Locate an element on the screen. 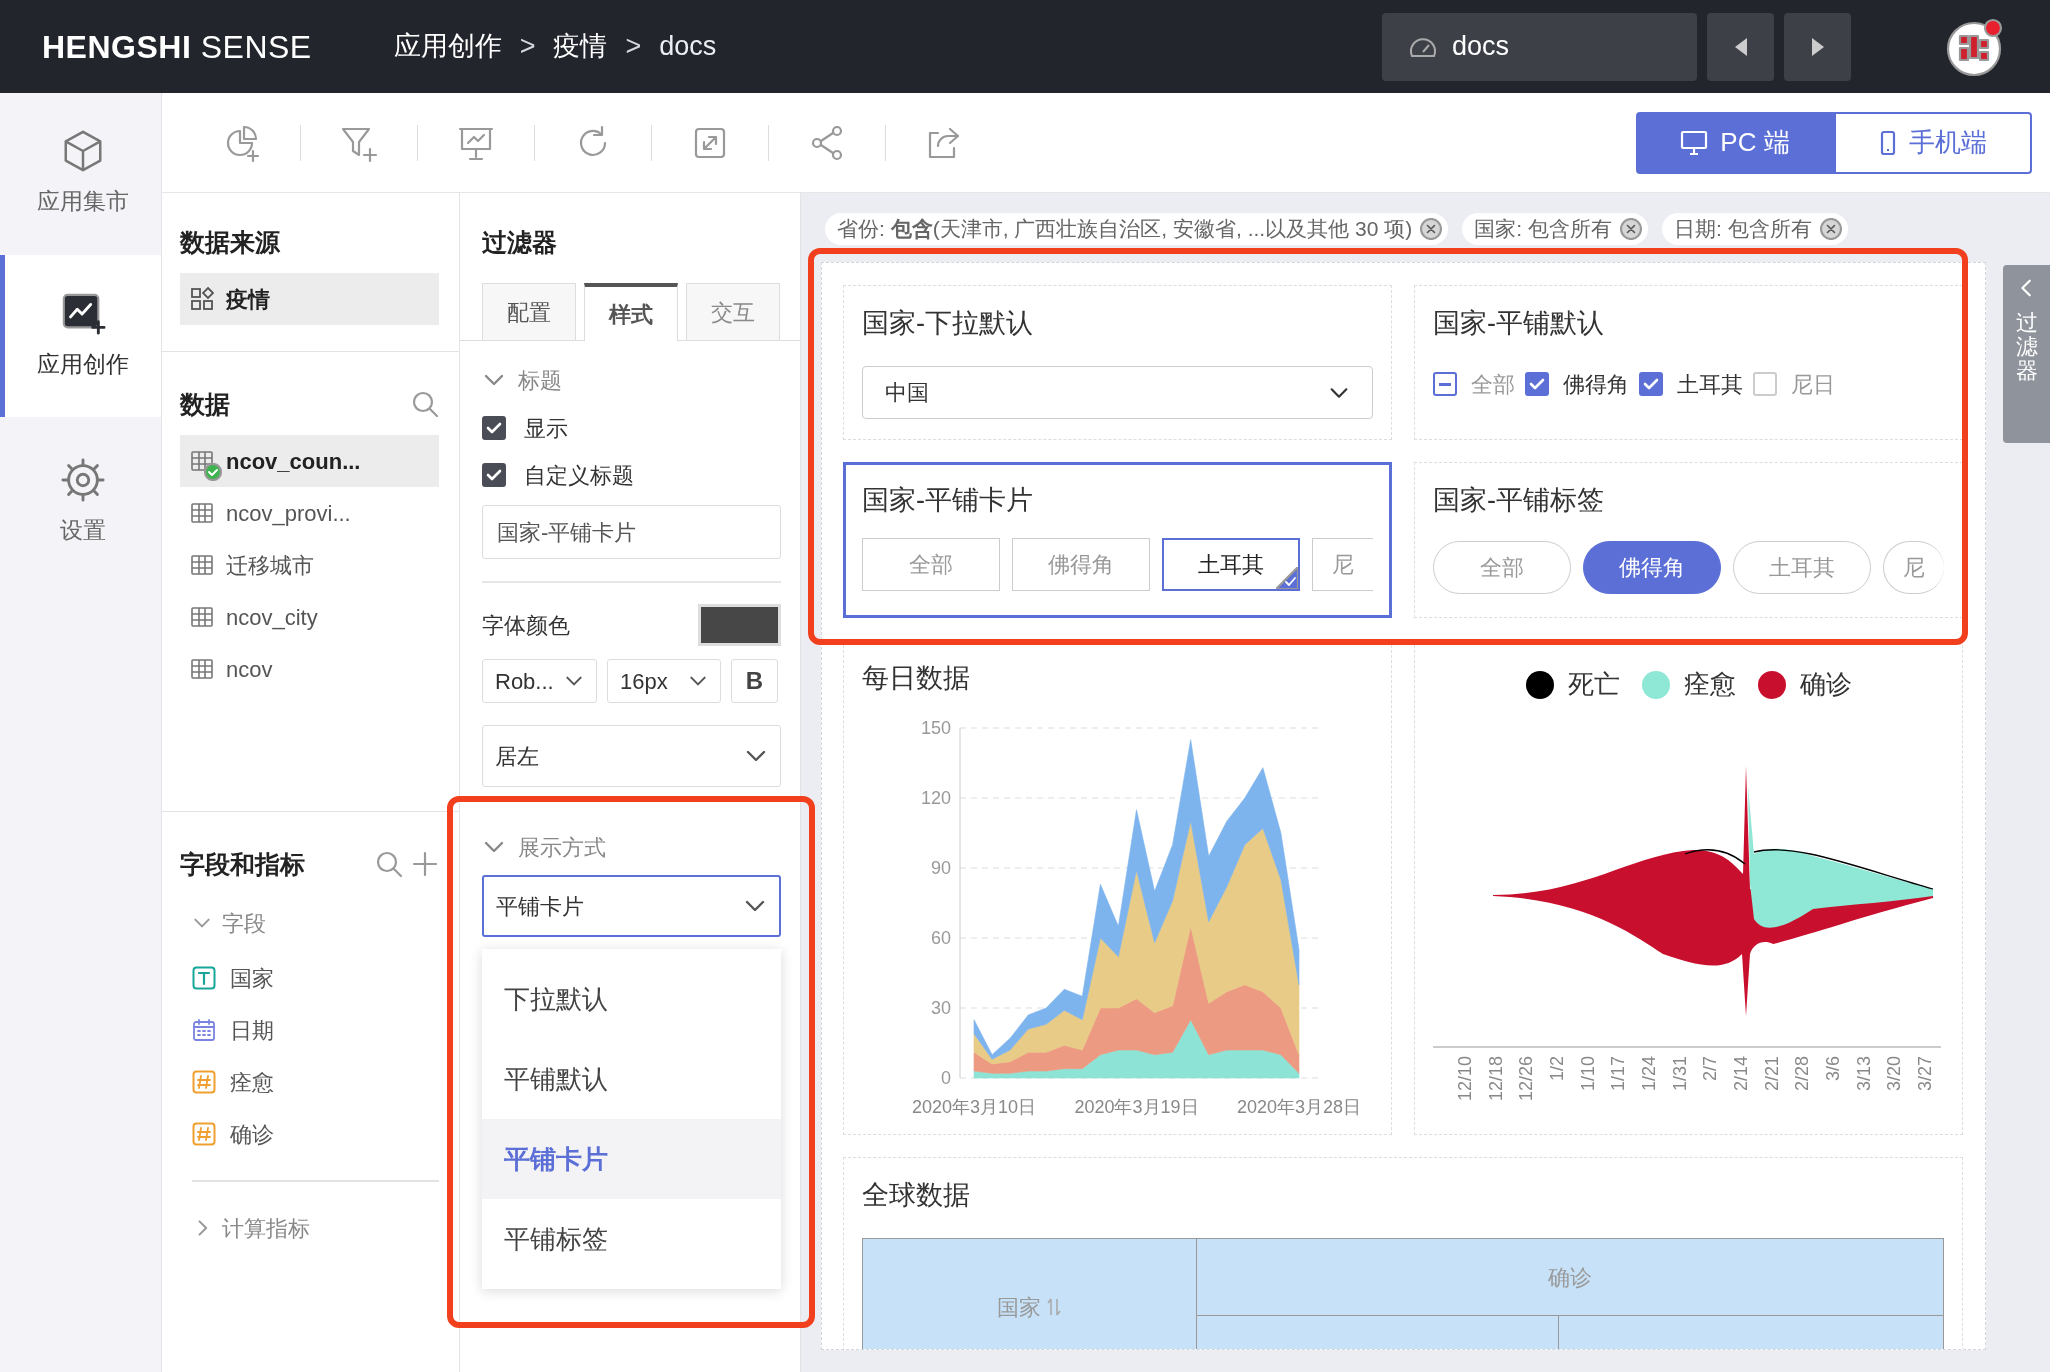 This screenshot has height=1372, width=2050. filter-widget: 国家-平铺卡片 全部 佛得角 土耳其 尼 is located at coordinates (1117, 540).